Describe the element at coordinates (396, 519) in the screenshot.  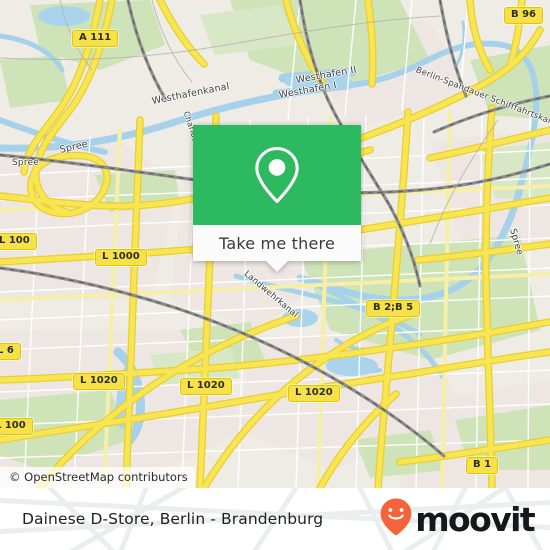
I see `moovit-smiling-pin-icon` at that location.